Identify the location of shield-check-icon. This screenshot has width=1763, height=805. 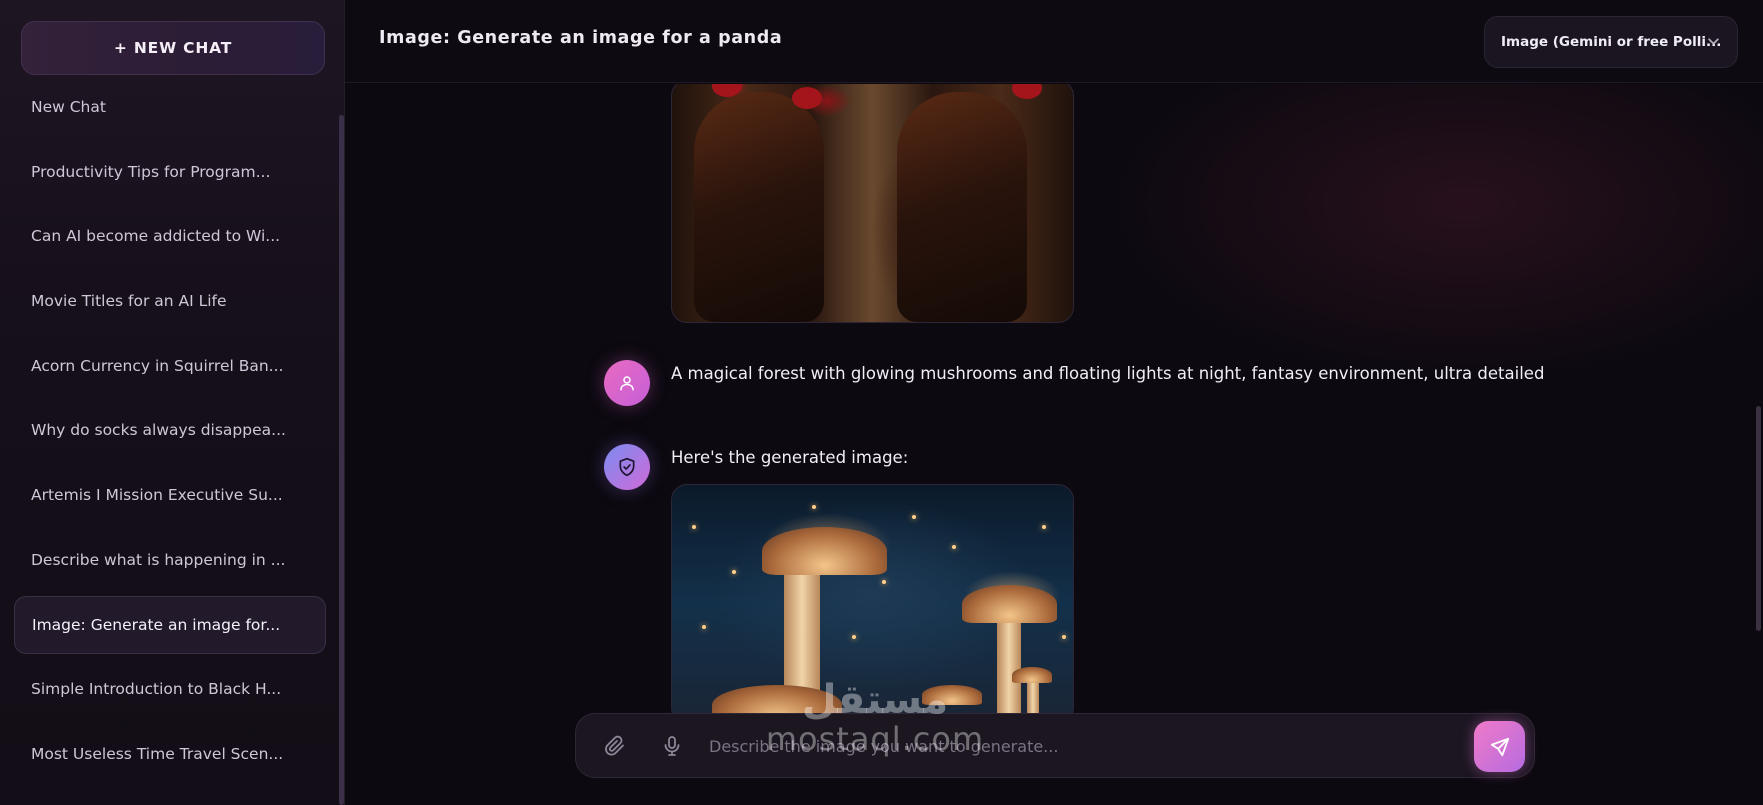
(627, 467).